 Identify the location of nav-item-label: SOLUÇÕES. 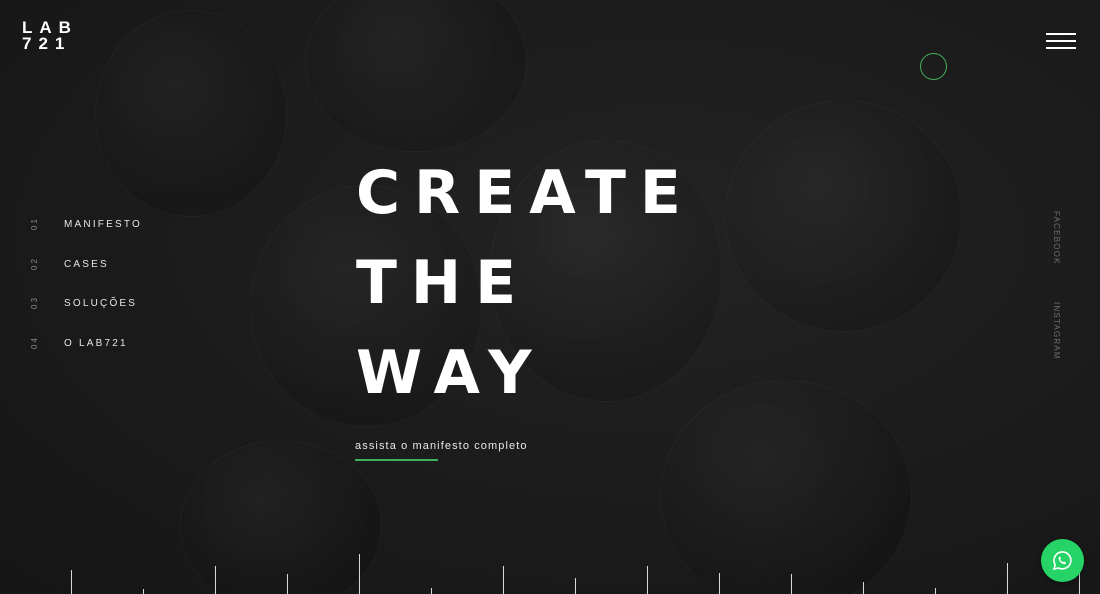
(101, 303).